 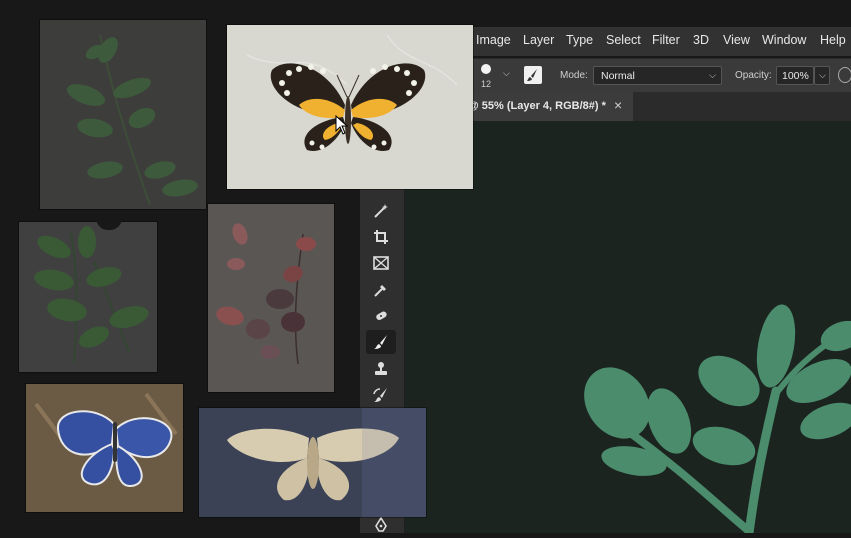 I want to click on mode-label: Mode:, so click(x=574, y=75).